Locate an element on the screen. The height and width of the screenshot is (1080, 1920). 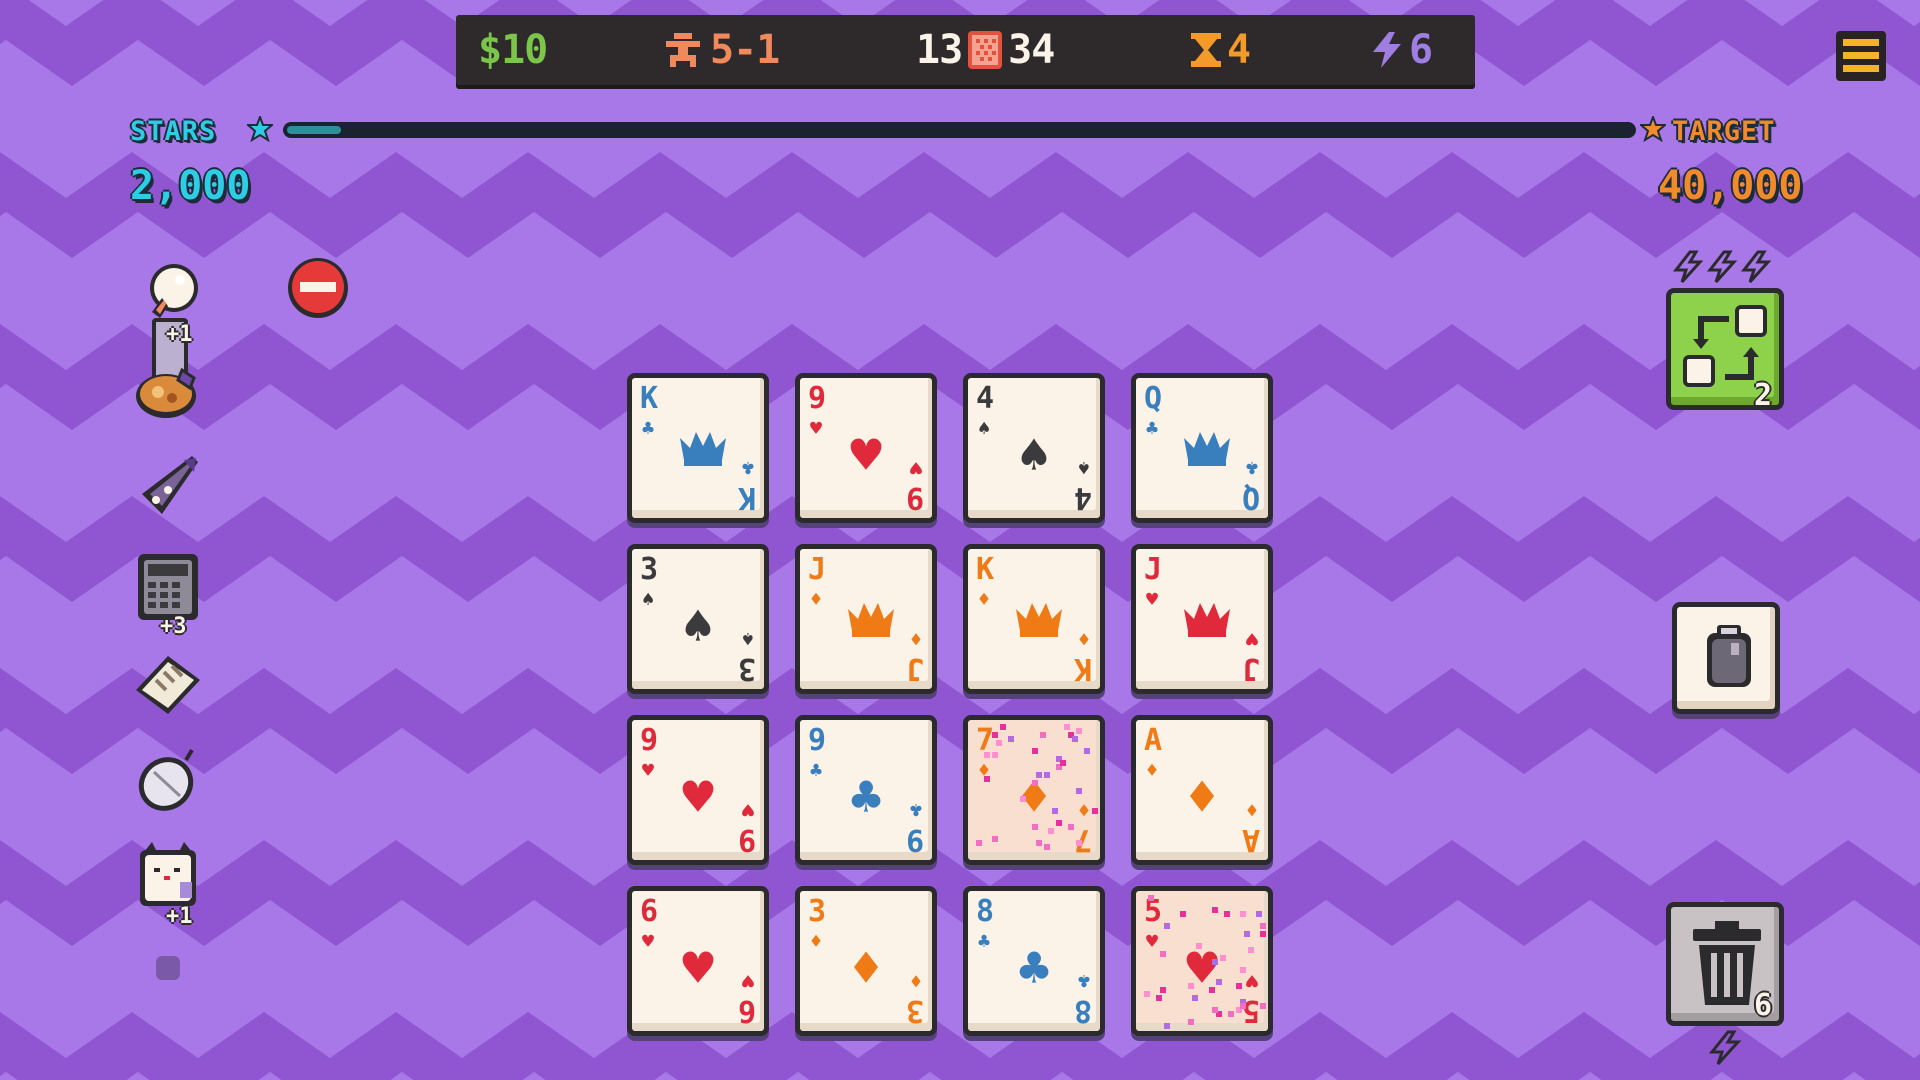
score-progress-fill is located at coordinates (314, 130).